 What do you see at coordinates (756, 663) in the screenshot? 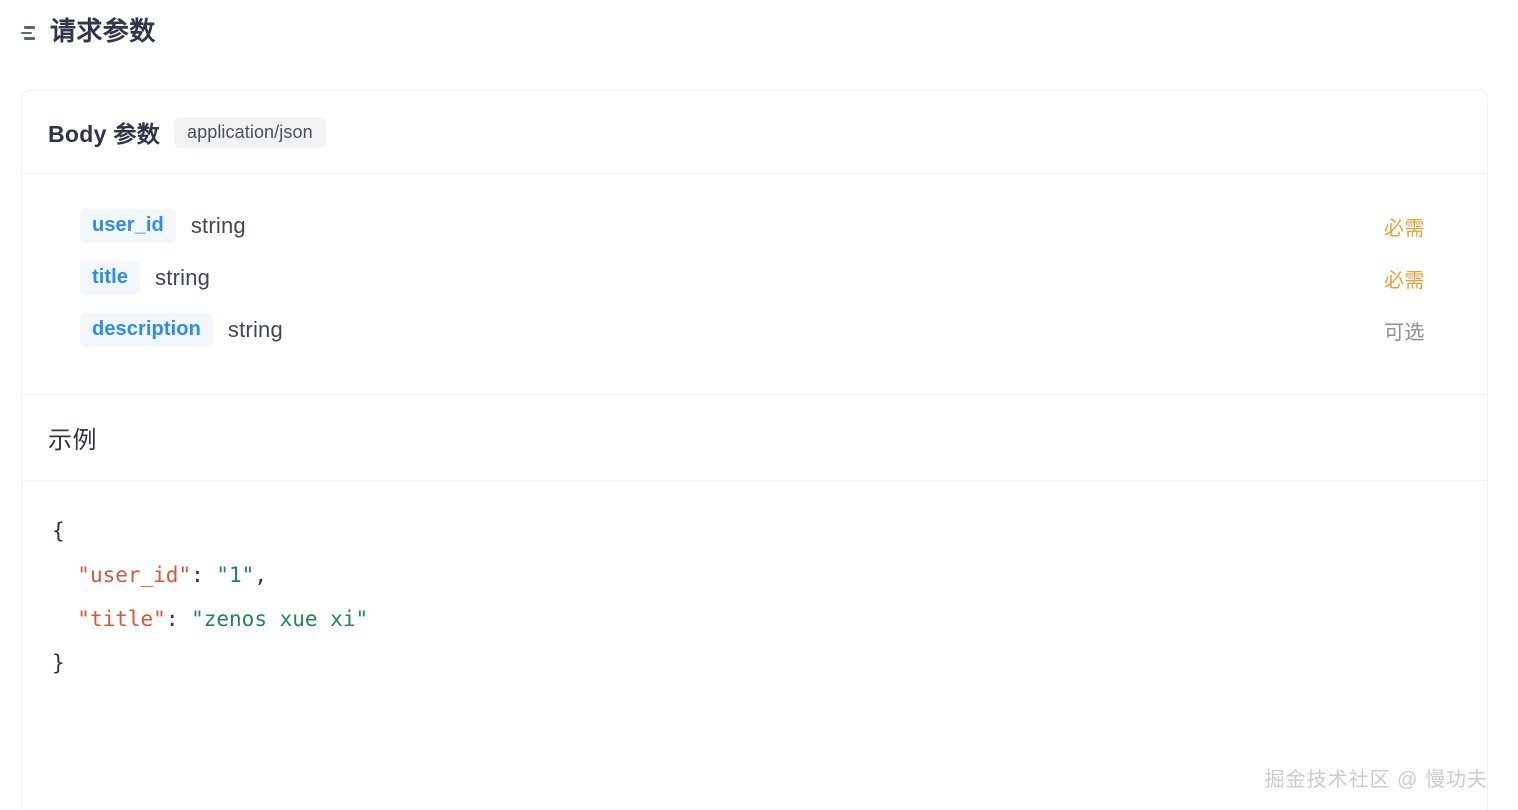
I see `code-line: }` at bounding box center [756, 663].